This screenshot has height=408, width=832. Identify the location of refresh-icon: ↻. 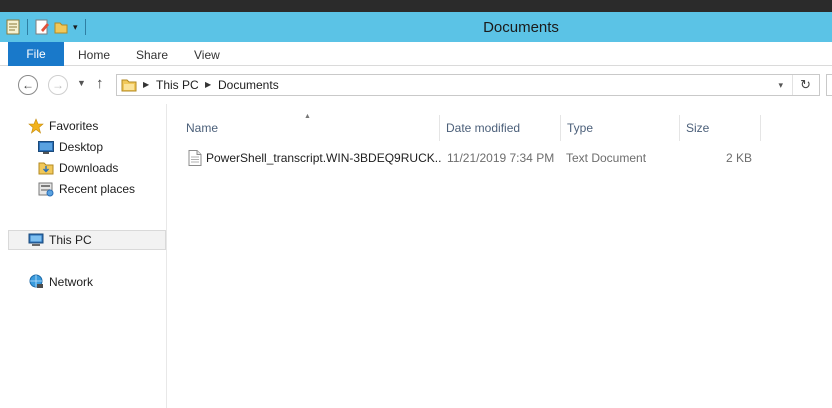
(805, 85).